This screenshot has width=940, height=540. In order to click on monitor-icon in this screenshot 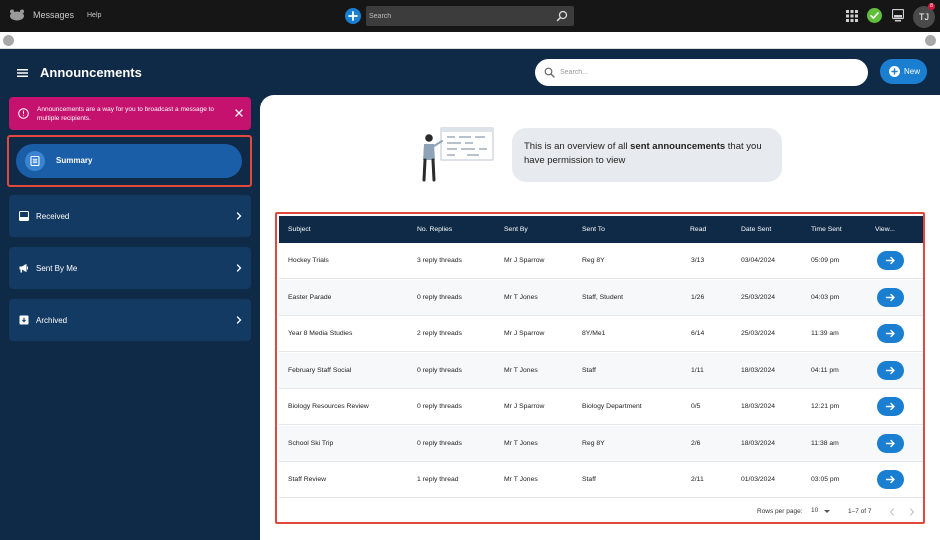, I will do `click(898, 15)`.